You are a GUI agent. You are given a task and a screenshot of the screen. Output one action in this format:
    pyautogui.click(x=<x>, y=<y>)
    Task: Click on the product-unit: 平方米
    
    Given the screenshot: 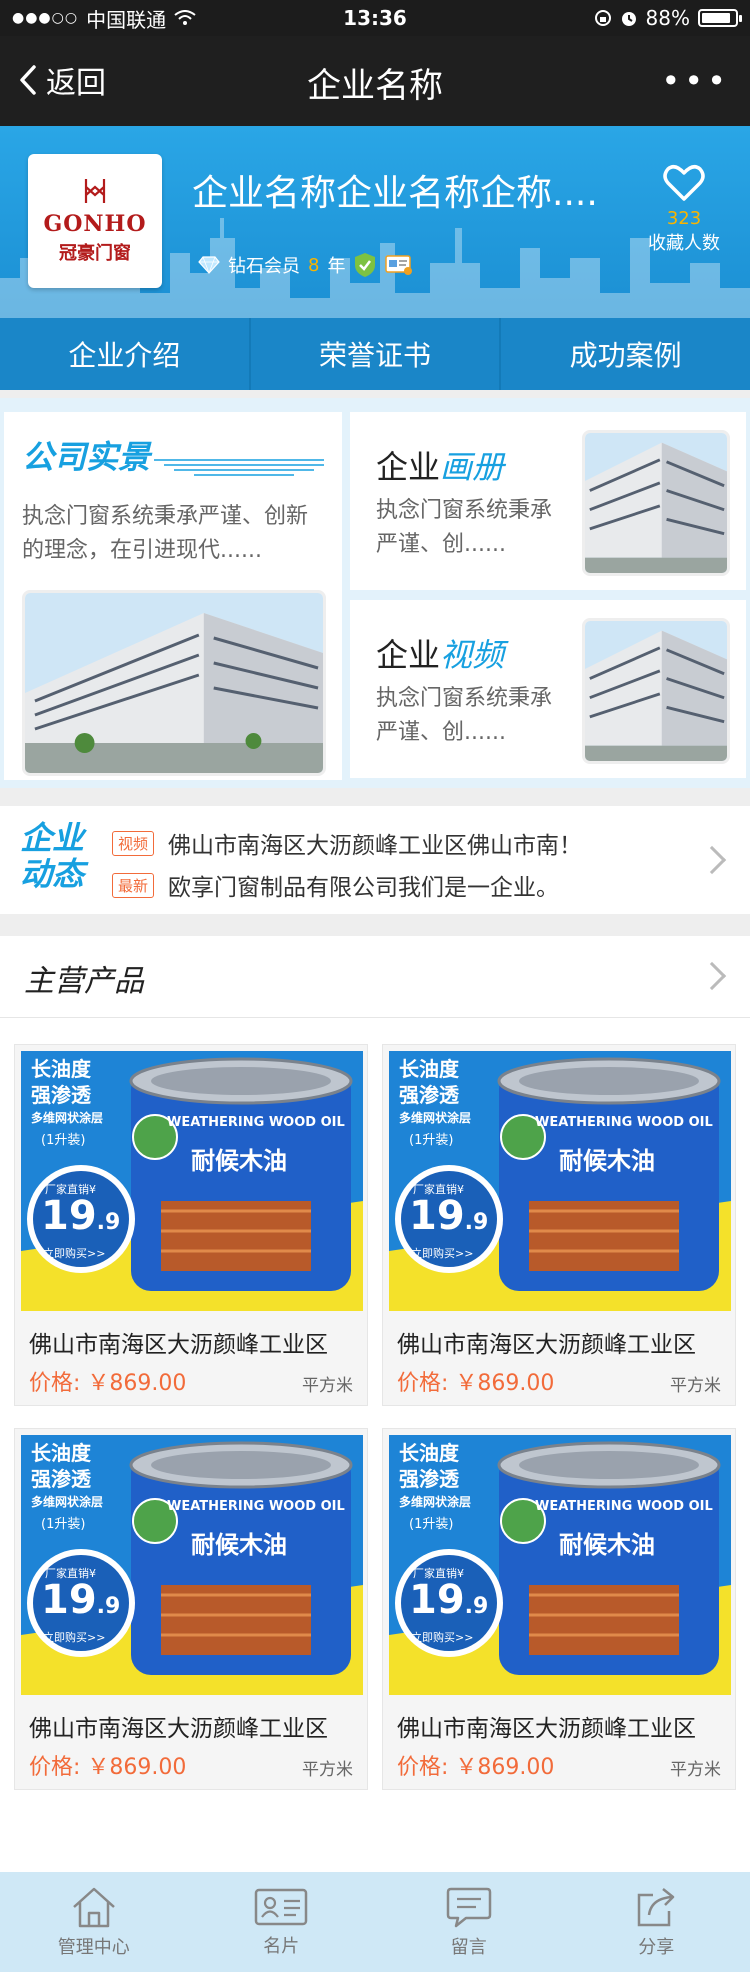 What is the action you would take?
    pyautogui.click(x=695, y=1386)
    